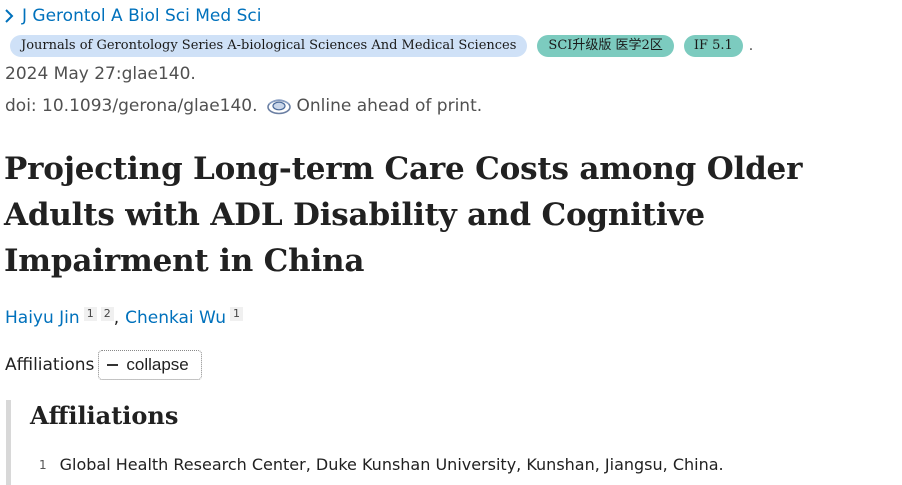 The width and height of the screenshot is (902, 485). I want to click on sci-rank-badge: SCI升级版 医学2区, so click(605, 46).